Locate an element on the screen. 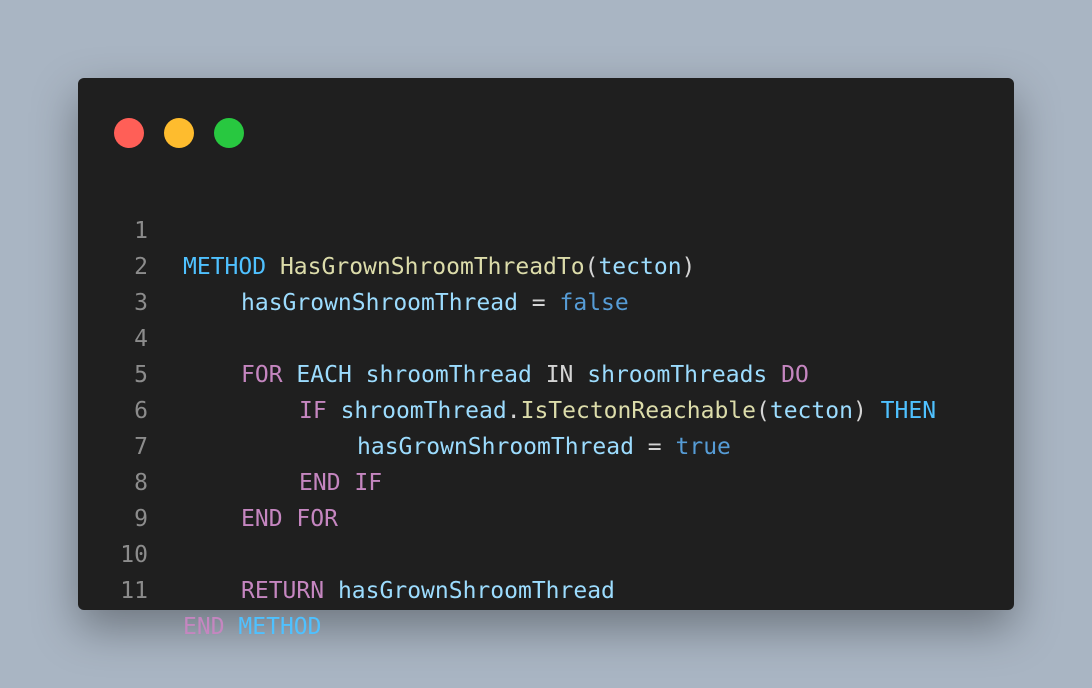 This screenshot has width=1092, height=688. line-number: 11 is located at coordinates (134, 591).